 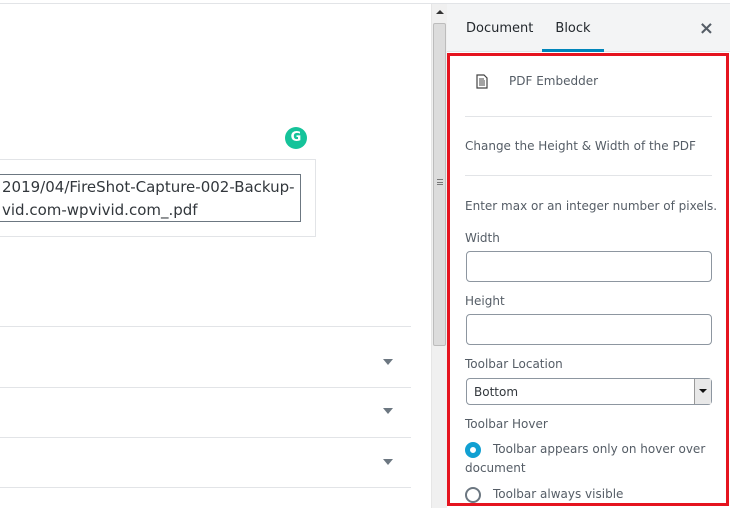 I want to click on tab-document: Document, so click(x=499, y=28).